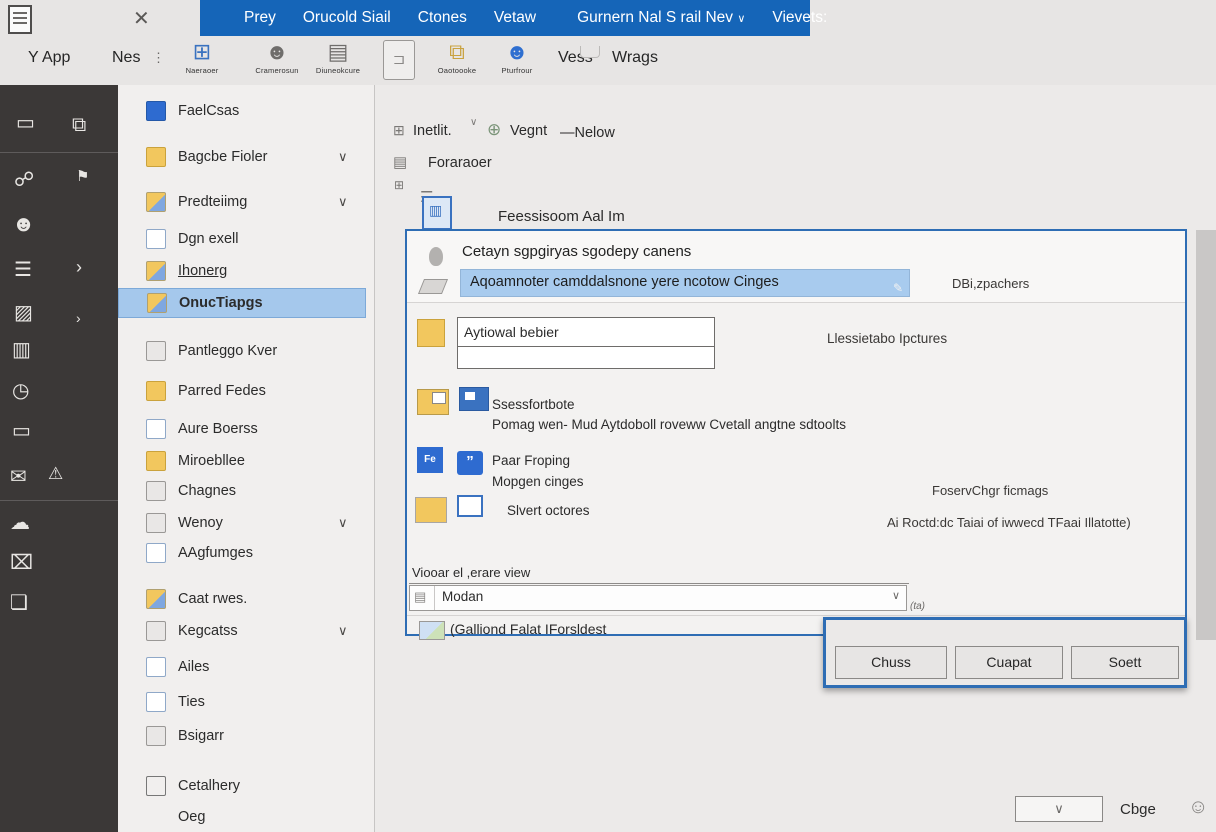 This screenshot has width=1216, height=832. What do you see at coordinates (796, 615) in the screenshot?
I see `bottom-divider` at bounding box center [796, 615].